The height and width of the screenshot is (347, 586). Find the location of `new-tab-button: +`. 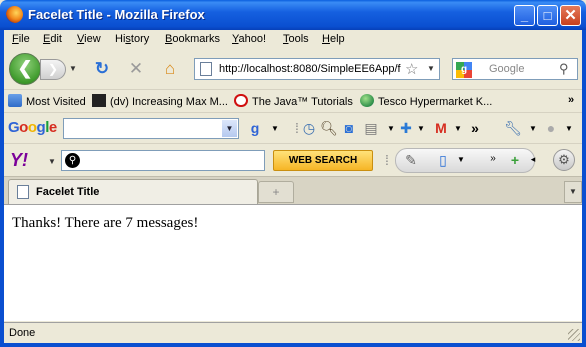

new-tab-button: + is located at coordinates (276, 192).